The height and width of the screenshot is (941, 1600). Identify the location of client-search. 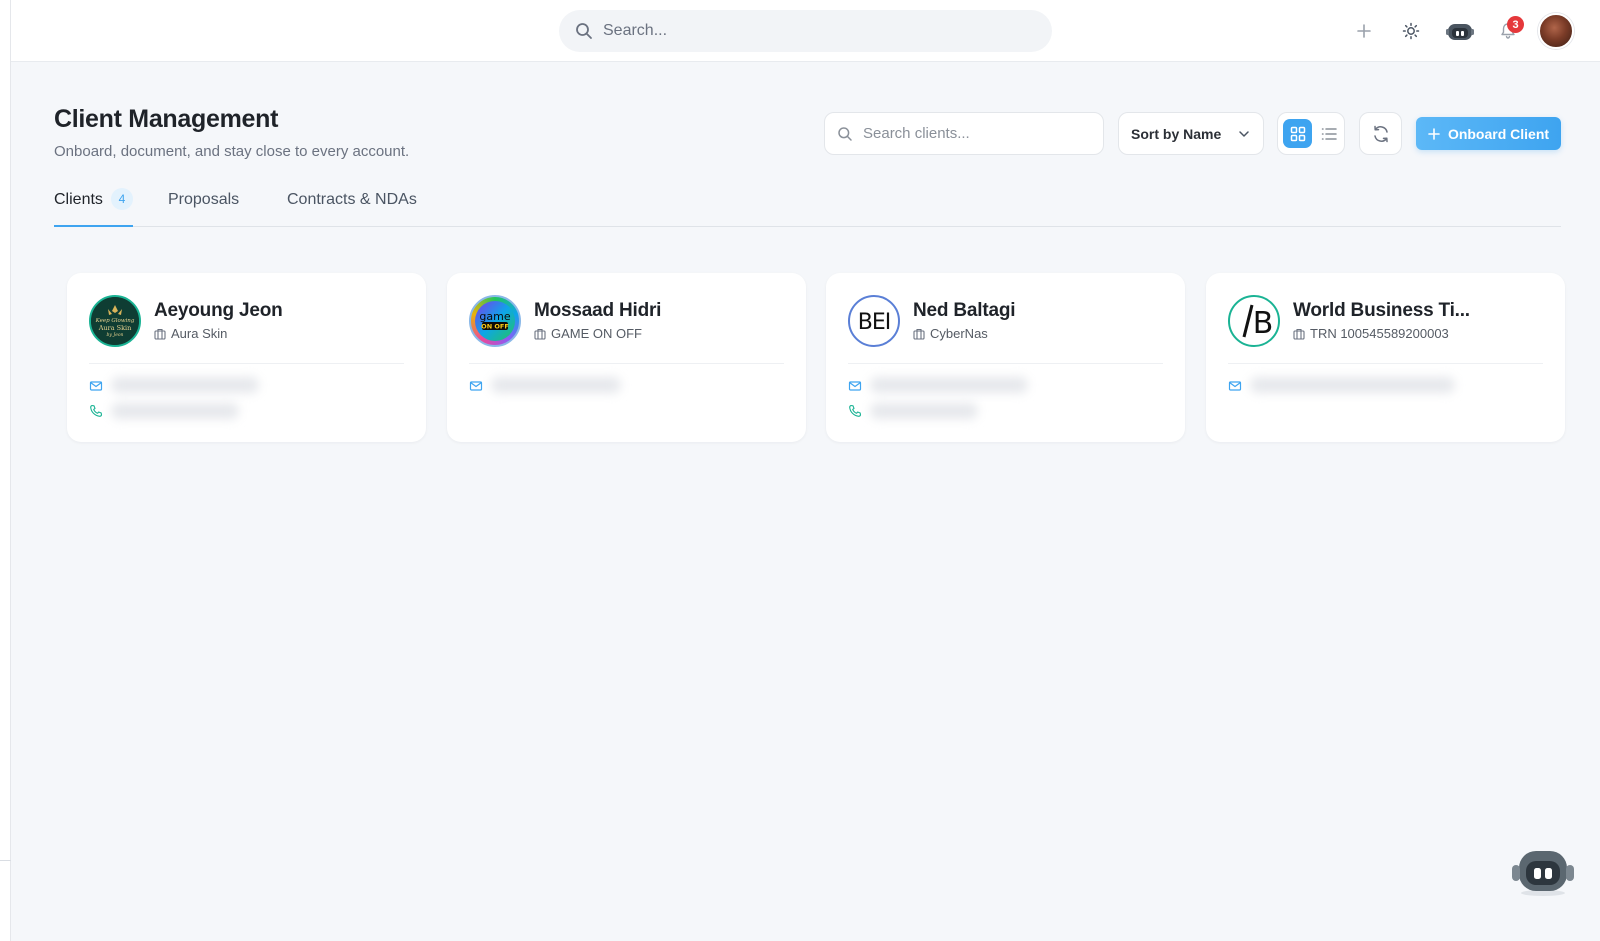
(964, 133).